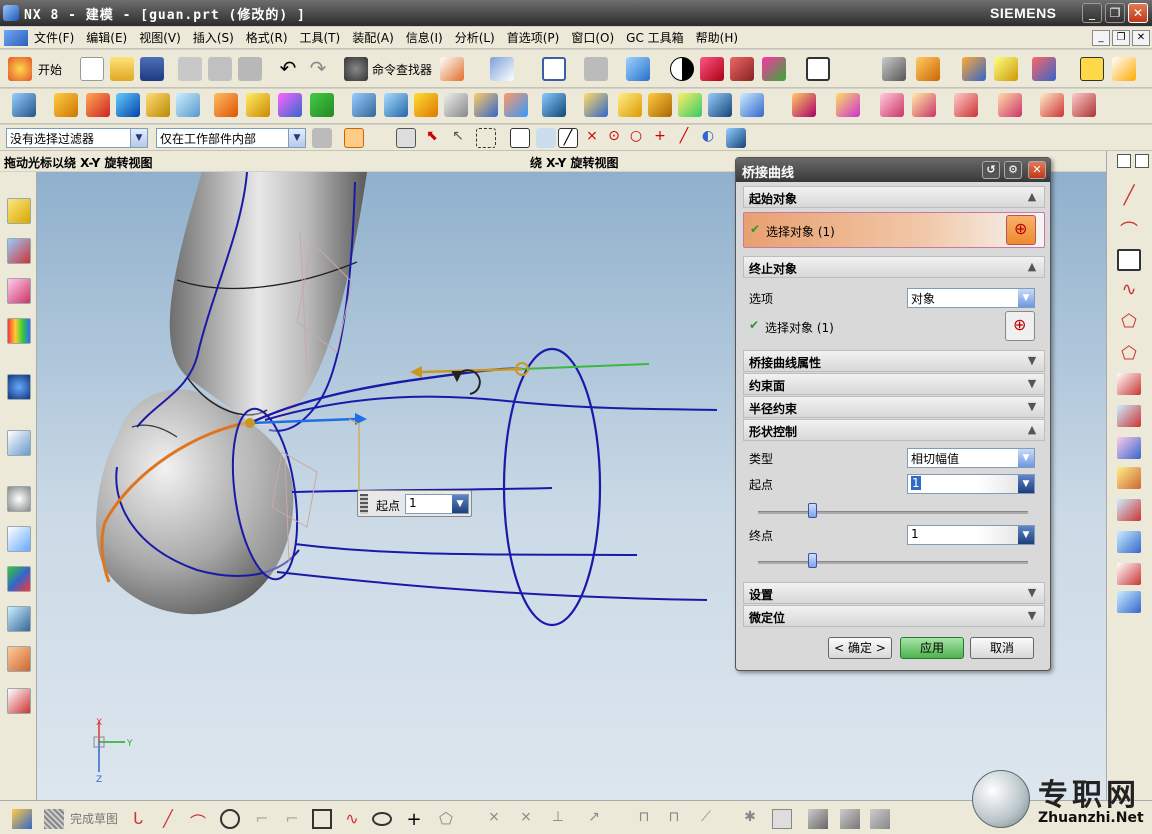 Image resolution: width=1152 pixels, height=834 pixels. What do you see at coordinates (288, 69) in the screenshot?
I see `undo-icon: ↶` at bounding box center [288, 69].